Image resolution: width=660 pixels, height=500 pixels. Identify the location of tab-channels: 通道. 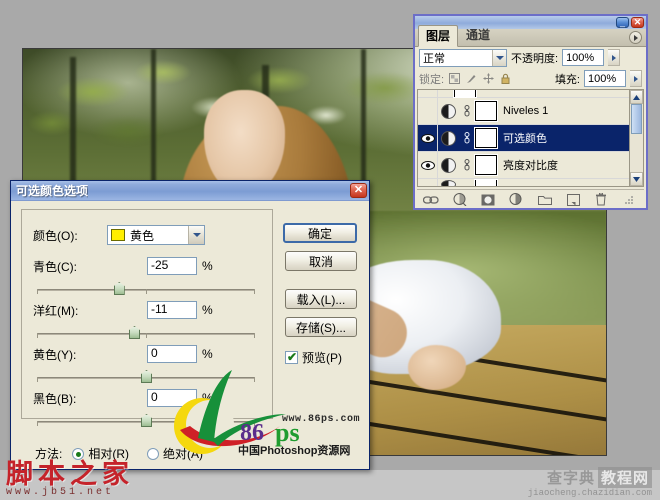
(478, 35).